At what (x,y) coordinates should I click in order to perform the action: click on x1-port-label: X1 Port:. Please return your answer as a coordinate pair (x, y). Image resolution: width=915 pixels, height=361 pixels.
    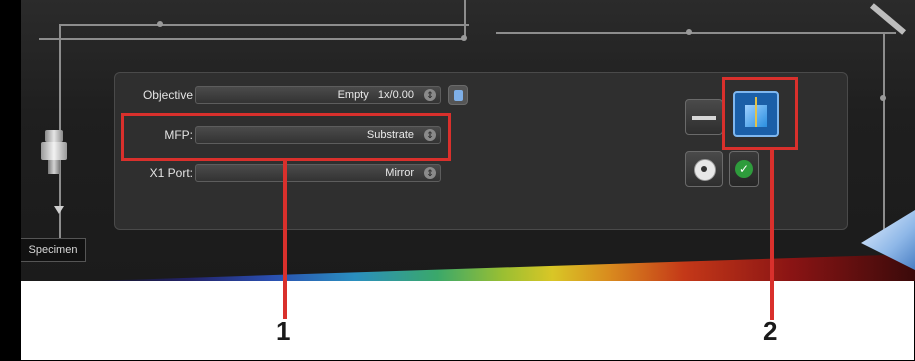
    Looking at the image, I should click on (171, 173).